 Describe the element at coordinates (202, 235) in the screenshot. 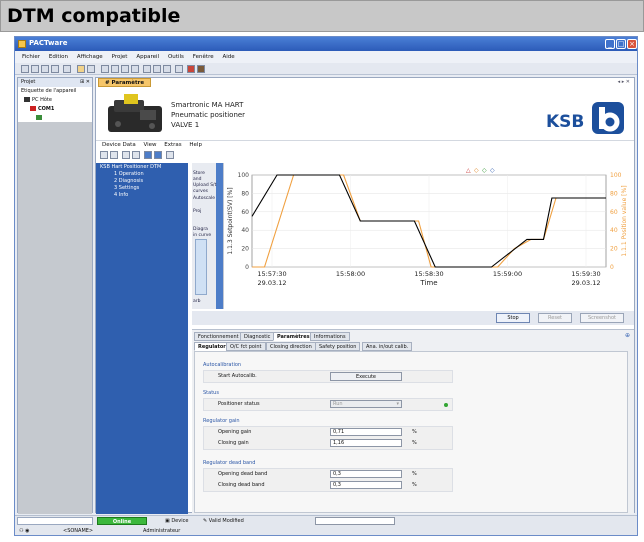

I see `side-label-in-curve: in curve` at that location.